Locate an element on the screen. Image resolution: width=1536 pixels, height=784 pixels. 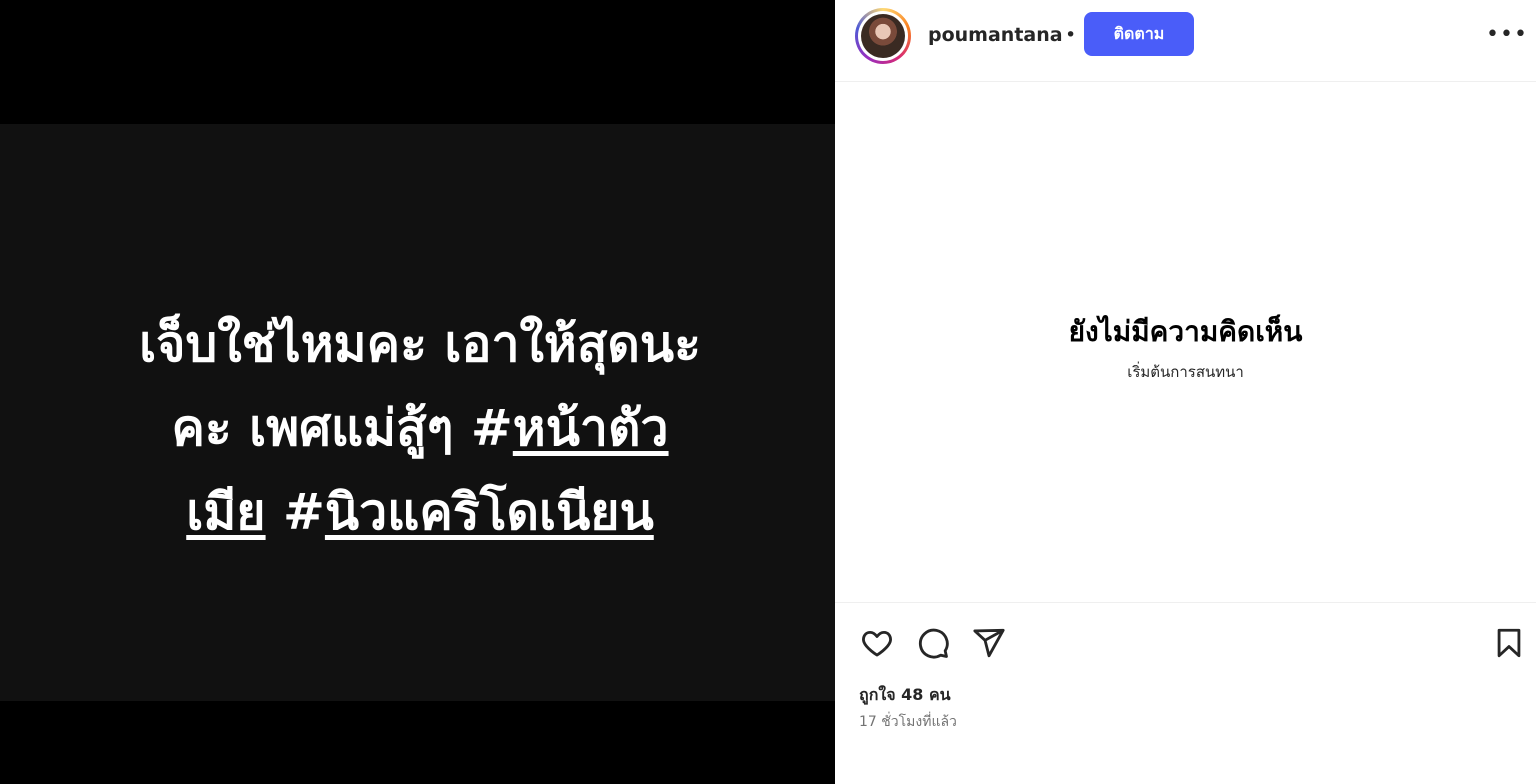
action-bar: ถูกใจ 48 คน 17 ชั่วโมงที่แล้ว is located at coordinates (1185, 693).